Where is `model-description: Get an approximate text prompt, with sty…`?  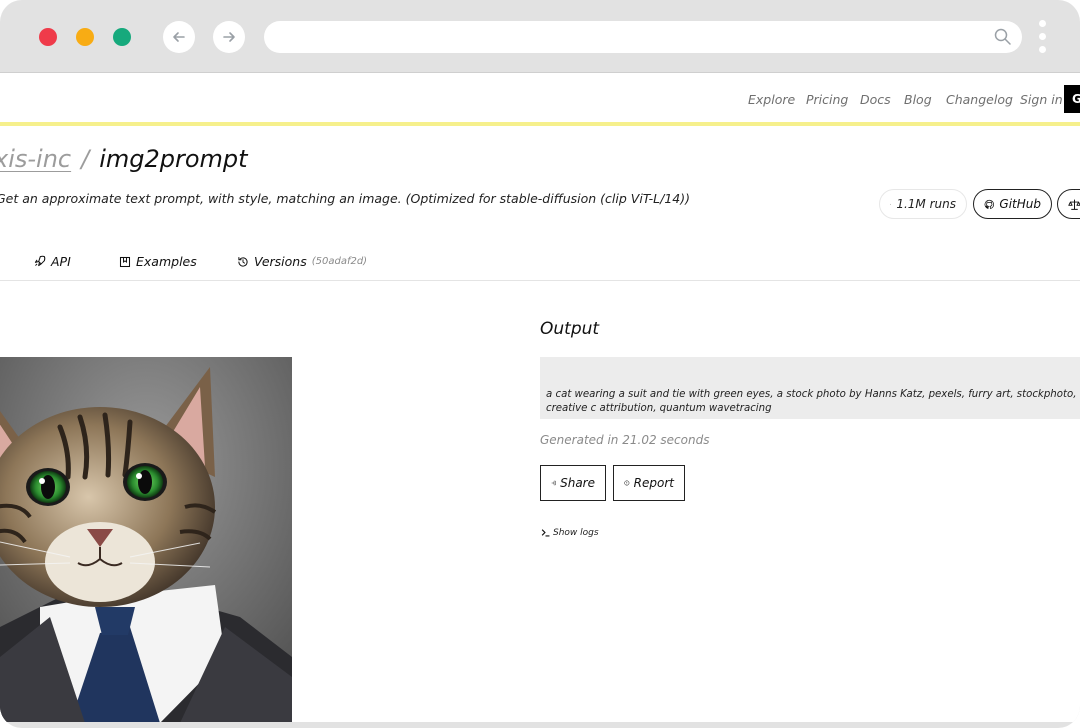 model-description: Get an approximate text prompt, with sty… is located at coordinates (345, 198).